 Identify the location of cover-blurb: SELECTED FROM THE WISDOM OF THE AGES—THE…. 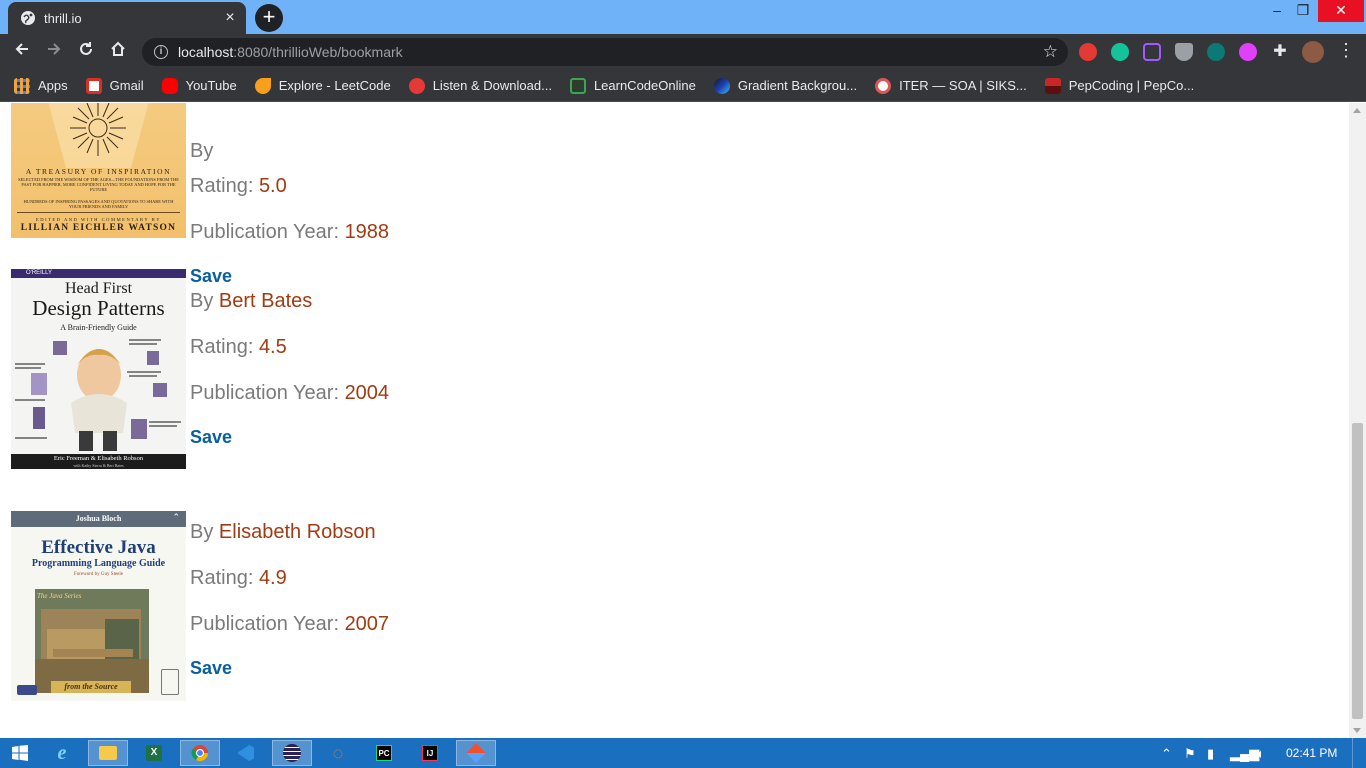
(98, 184).